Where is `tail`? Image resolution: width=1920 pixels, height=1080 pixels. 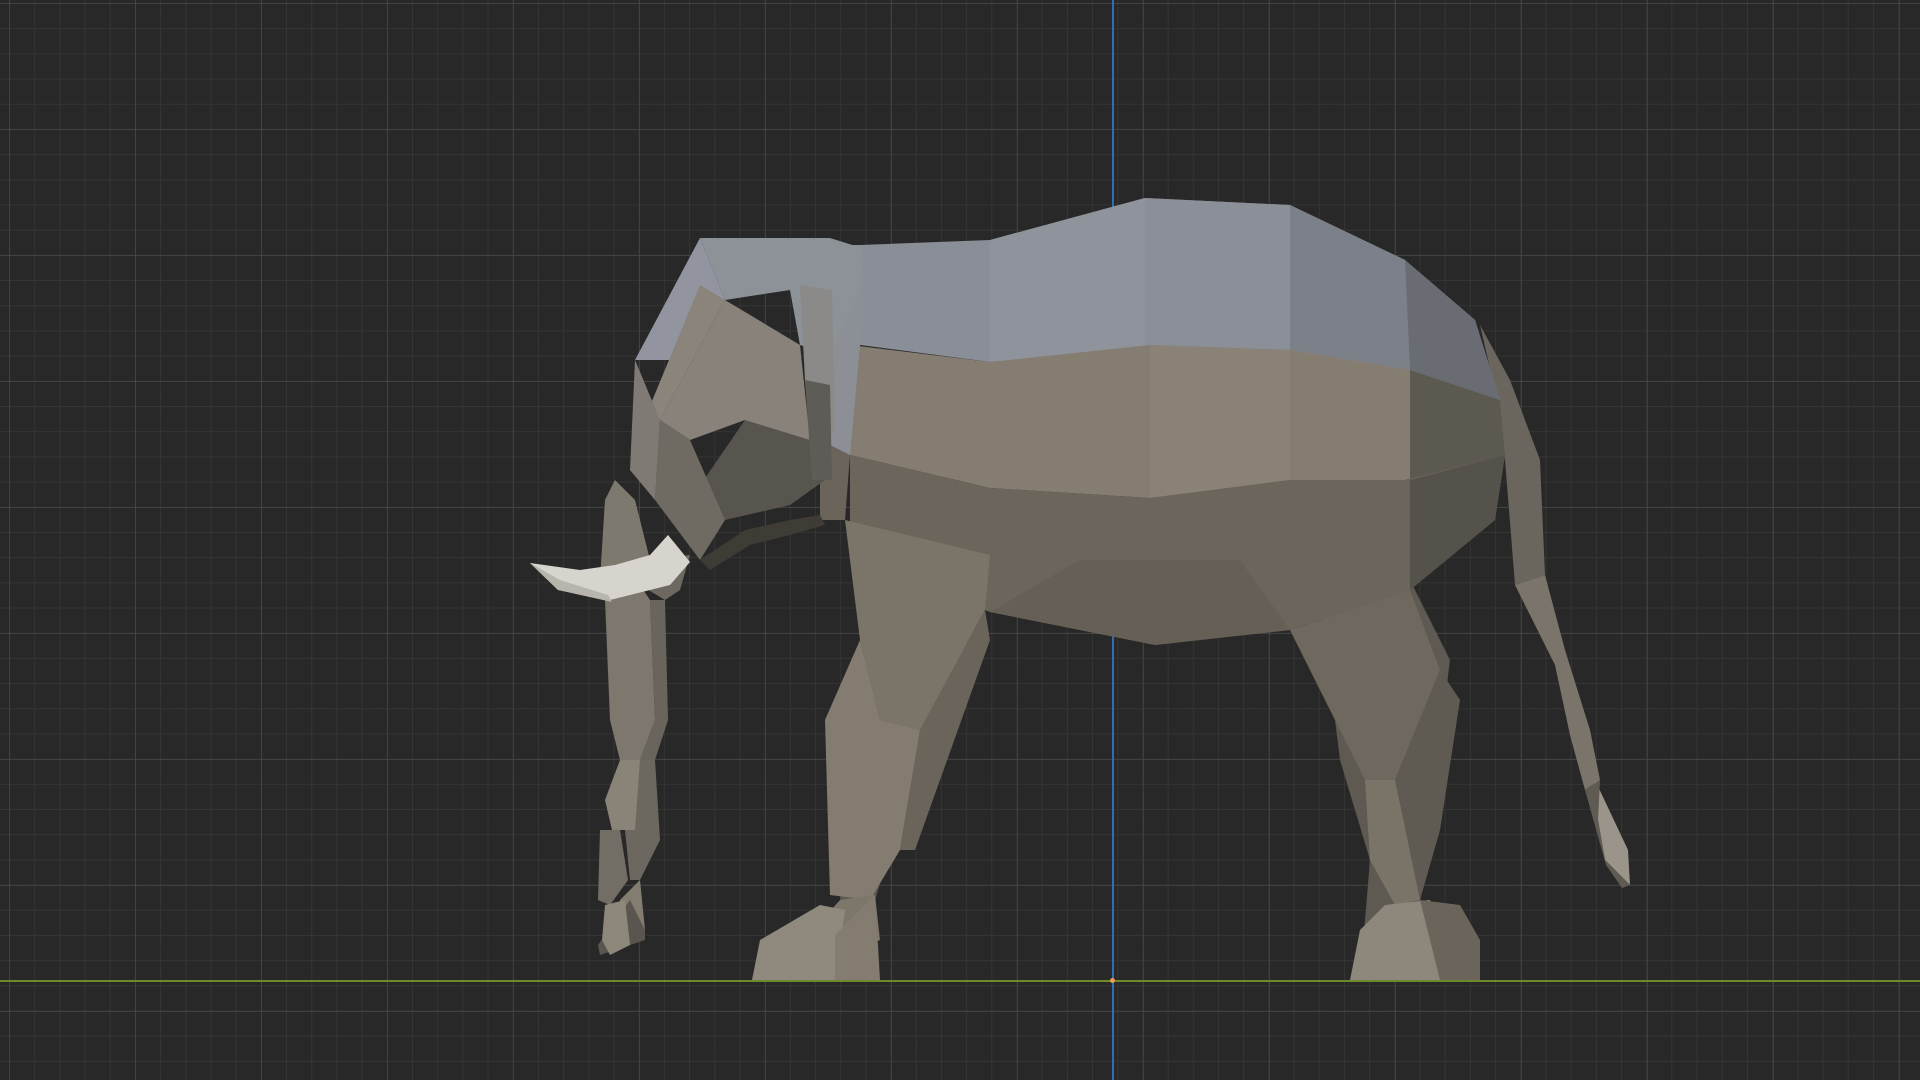
tail is located at coordinates (1555, 606).